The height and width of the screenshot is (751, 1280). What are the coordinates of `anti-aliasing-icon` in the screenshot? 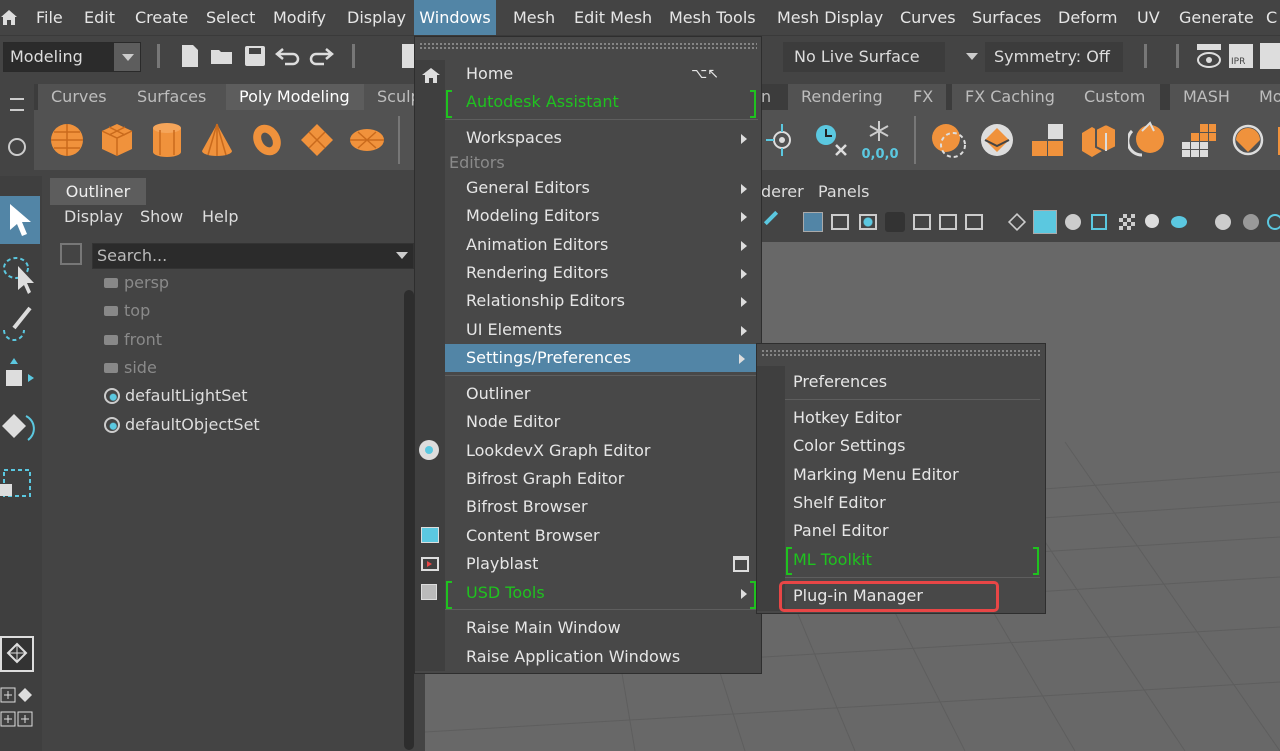 It's located at (1273, 222).